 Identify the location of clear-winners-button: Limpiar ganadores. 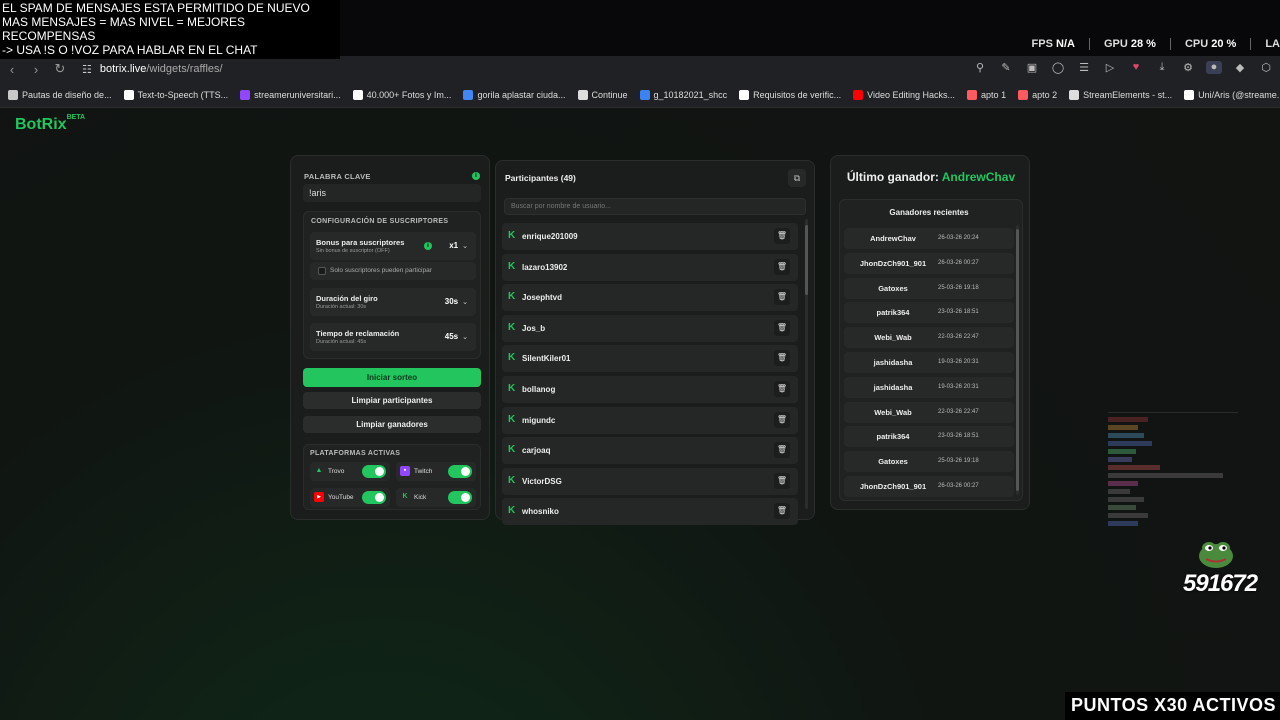
(392, 424).